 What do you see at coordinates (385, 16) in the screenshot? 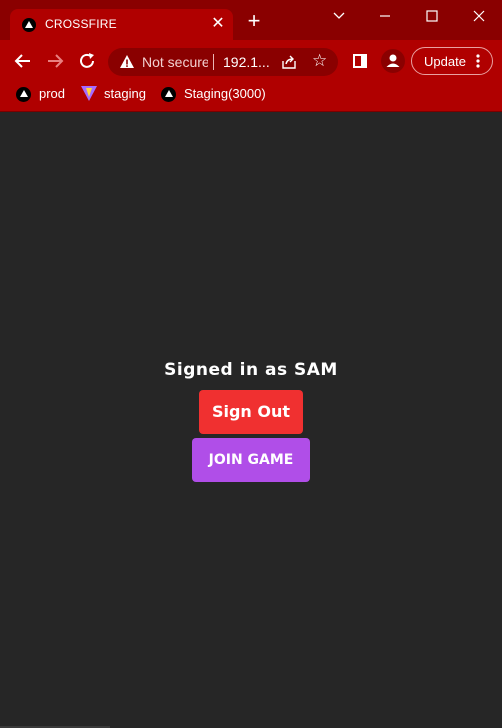
I see `minimize-icon` at bounding box center [385, 16].